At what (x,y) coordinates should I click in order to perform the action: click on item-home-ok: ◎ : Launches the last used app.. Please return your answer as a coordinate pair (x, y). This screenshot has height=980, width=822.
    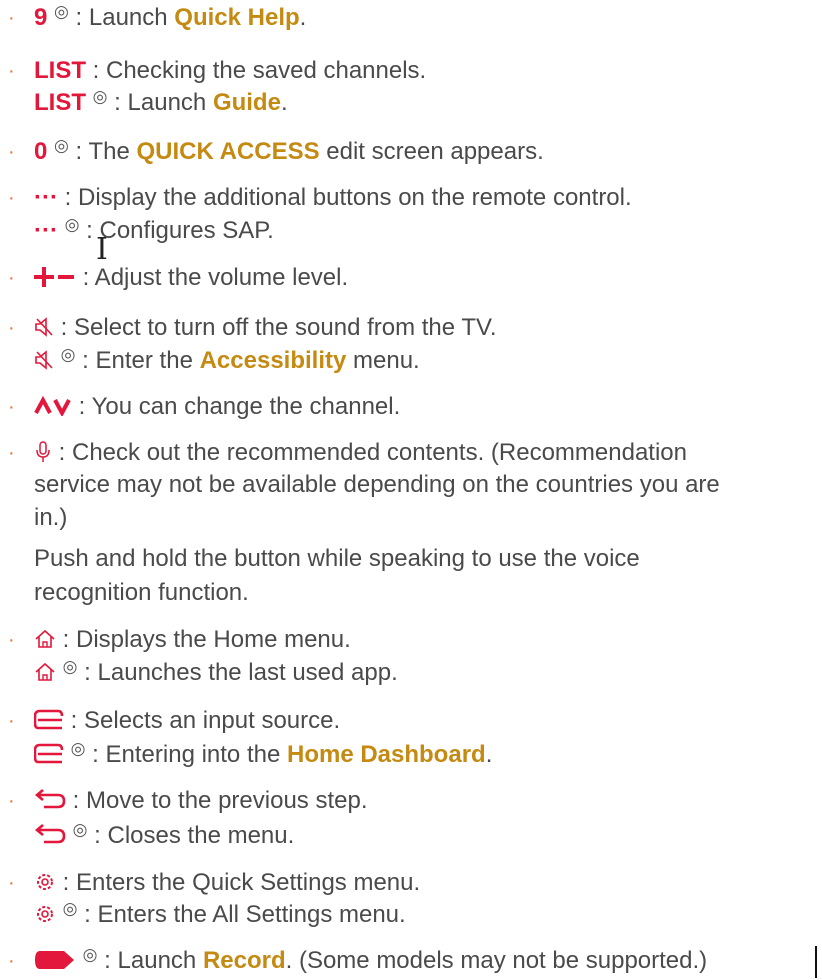
    Looking at the image, I should click on (216, 672).